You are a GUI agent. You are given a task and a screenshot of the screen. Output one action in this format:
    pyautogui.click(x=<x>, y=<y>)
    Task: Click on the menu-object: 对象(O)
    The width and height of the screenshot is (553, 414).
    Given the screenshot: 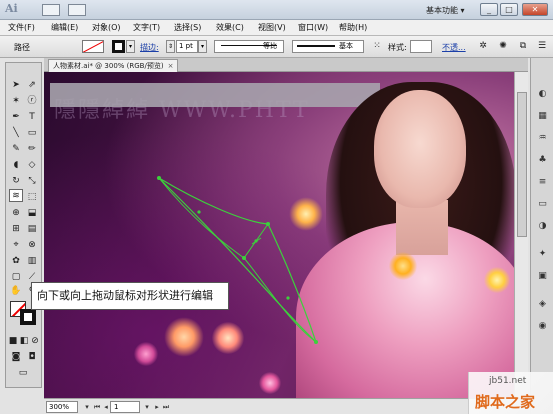 What is the action you would take?
    pyautogui.click(x=106, y=27)
    